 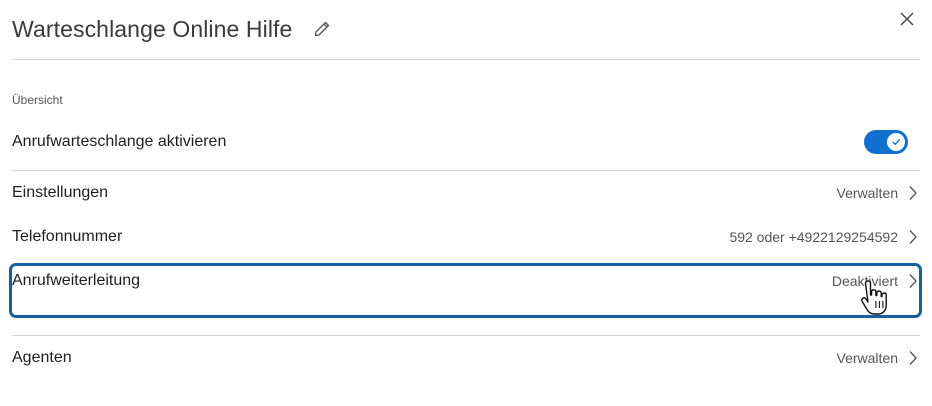 I want to click on agents-divider, so click(x=466, y=335).